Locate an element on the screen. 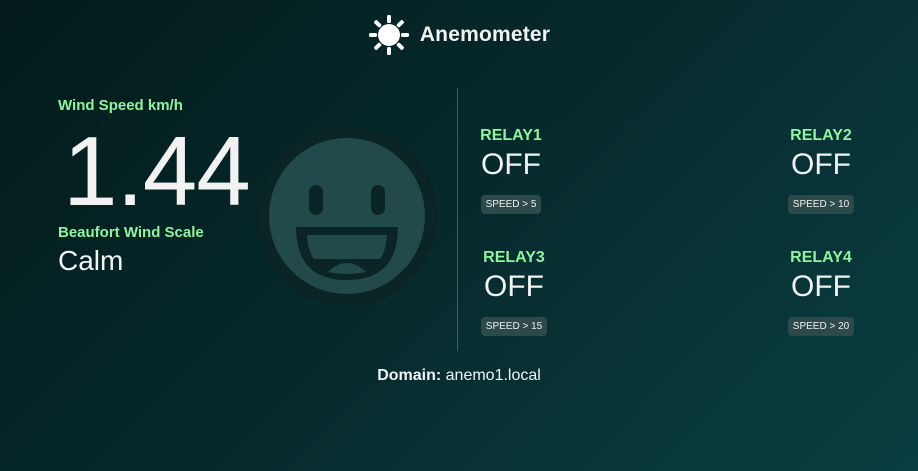 The image size is (918, 471). header: Anemometer is located at coordinates (459, 35).